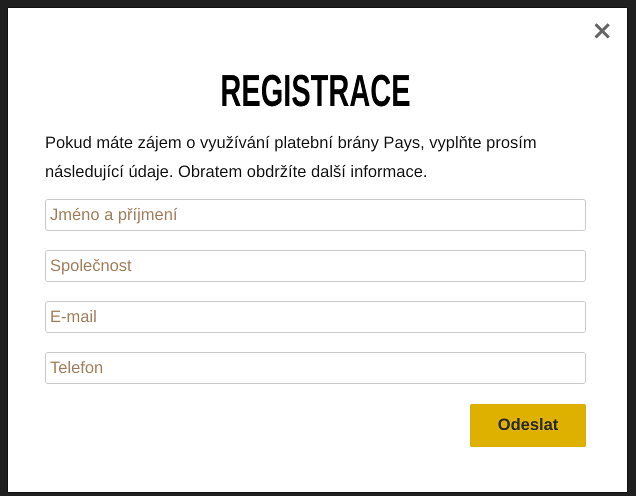 This screenshot has height=496, width=636. I want to click on input-field: Telefon, so click(315, 368).